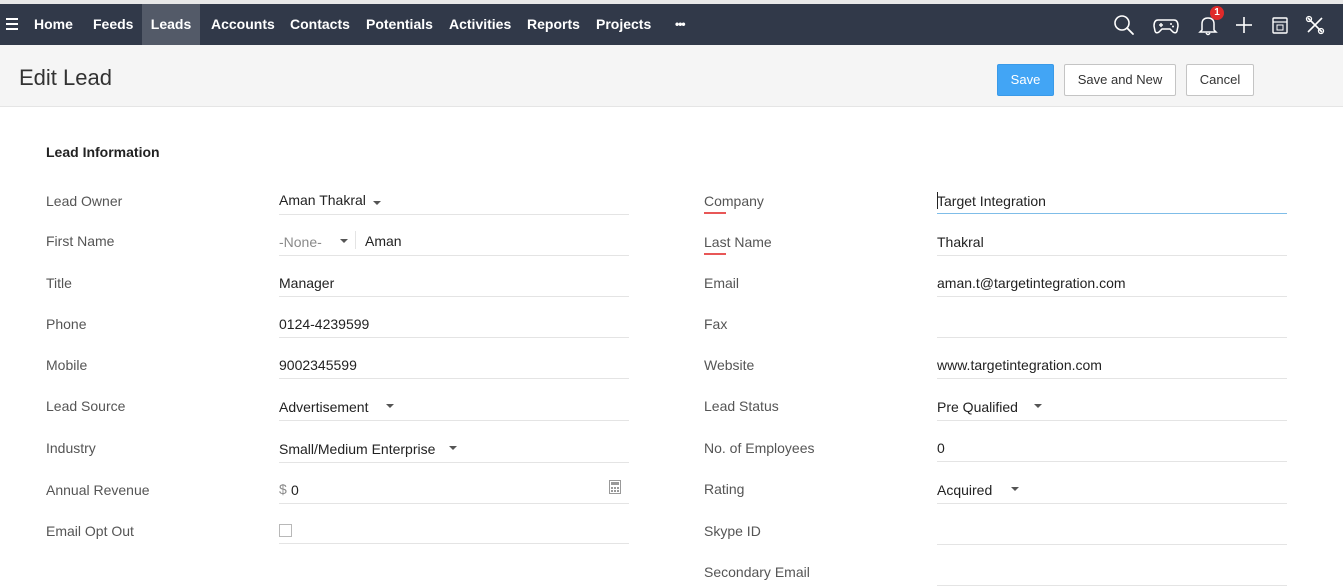 The height and width of the screenshot is (587, 1343). I want to click on field-underline-focused, so click(1112, 213).